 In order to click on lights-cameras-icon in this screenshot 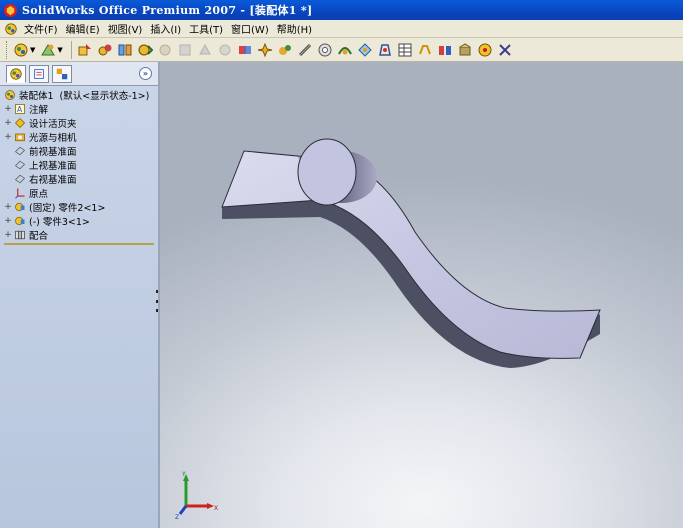, I will do `click(20, 137)`.